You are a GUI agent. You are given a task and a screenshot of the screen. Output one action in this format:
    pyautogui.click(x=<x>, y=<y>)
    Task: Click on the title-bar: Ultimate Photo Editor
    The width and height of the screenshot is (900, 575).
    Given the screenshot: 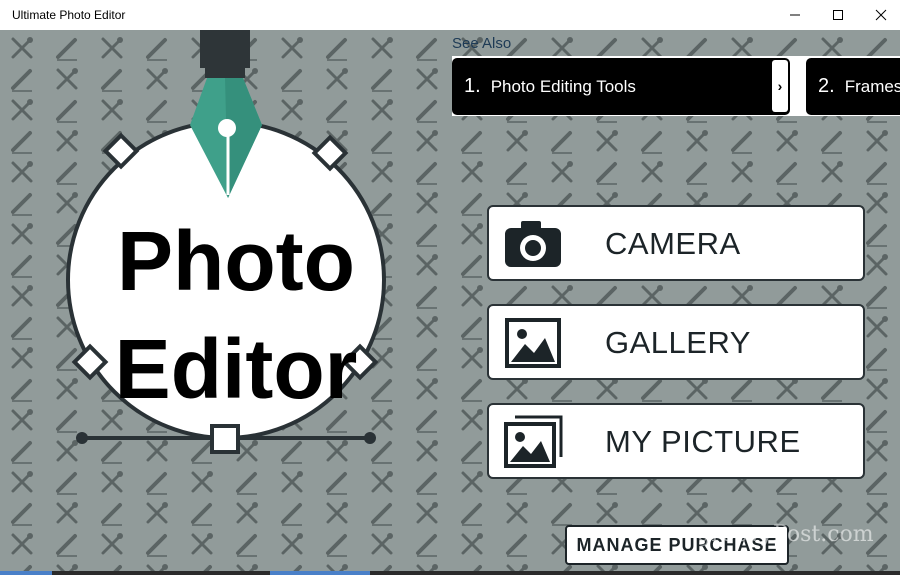 What is the action you would take?
    pyautogui.click(x=450, y=15)
    